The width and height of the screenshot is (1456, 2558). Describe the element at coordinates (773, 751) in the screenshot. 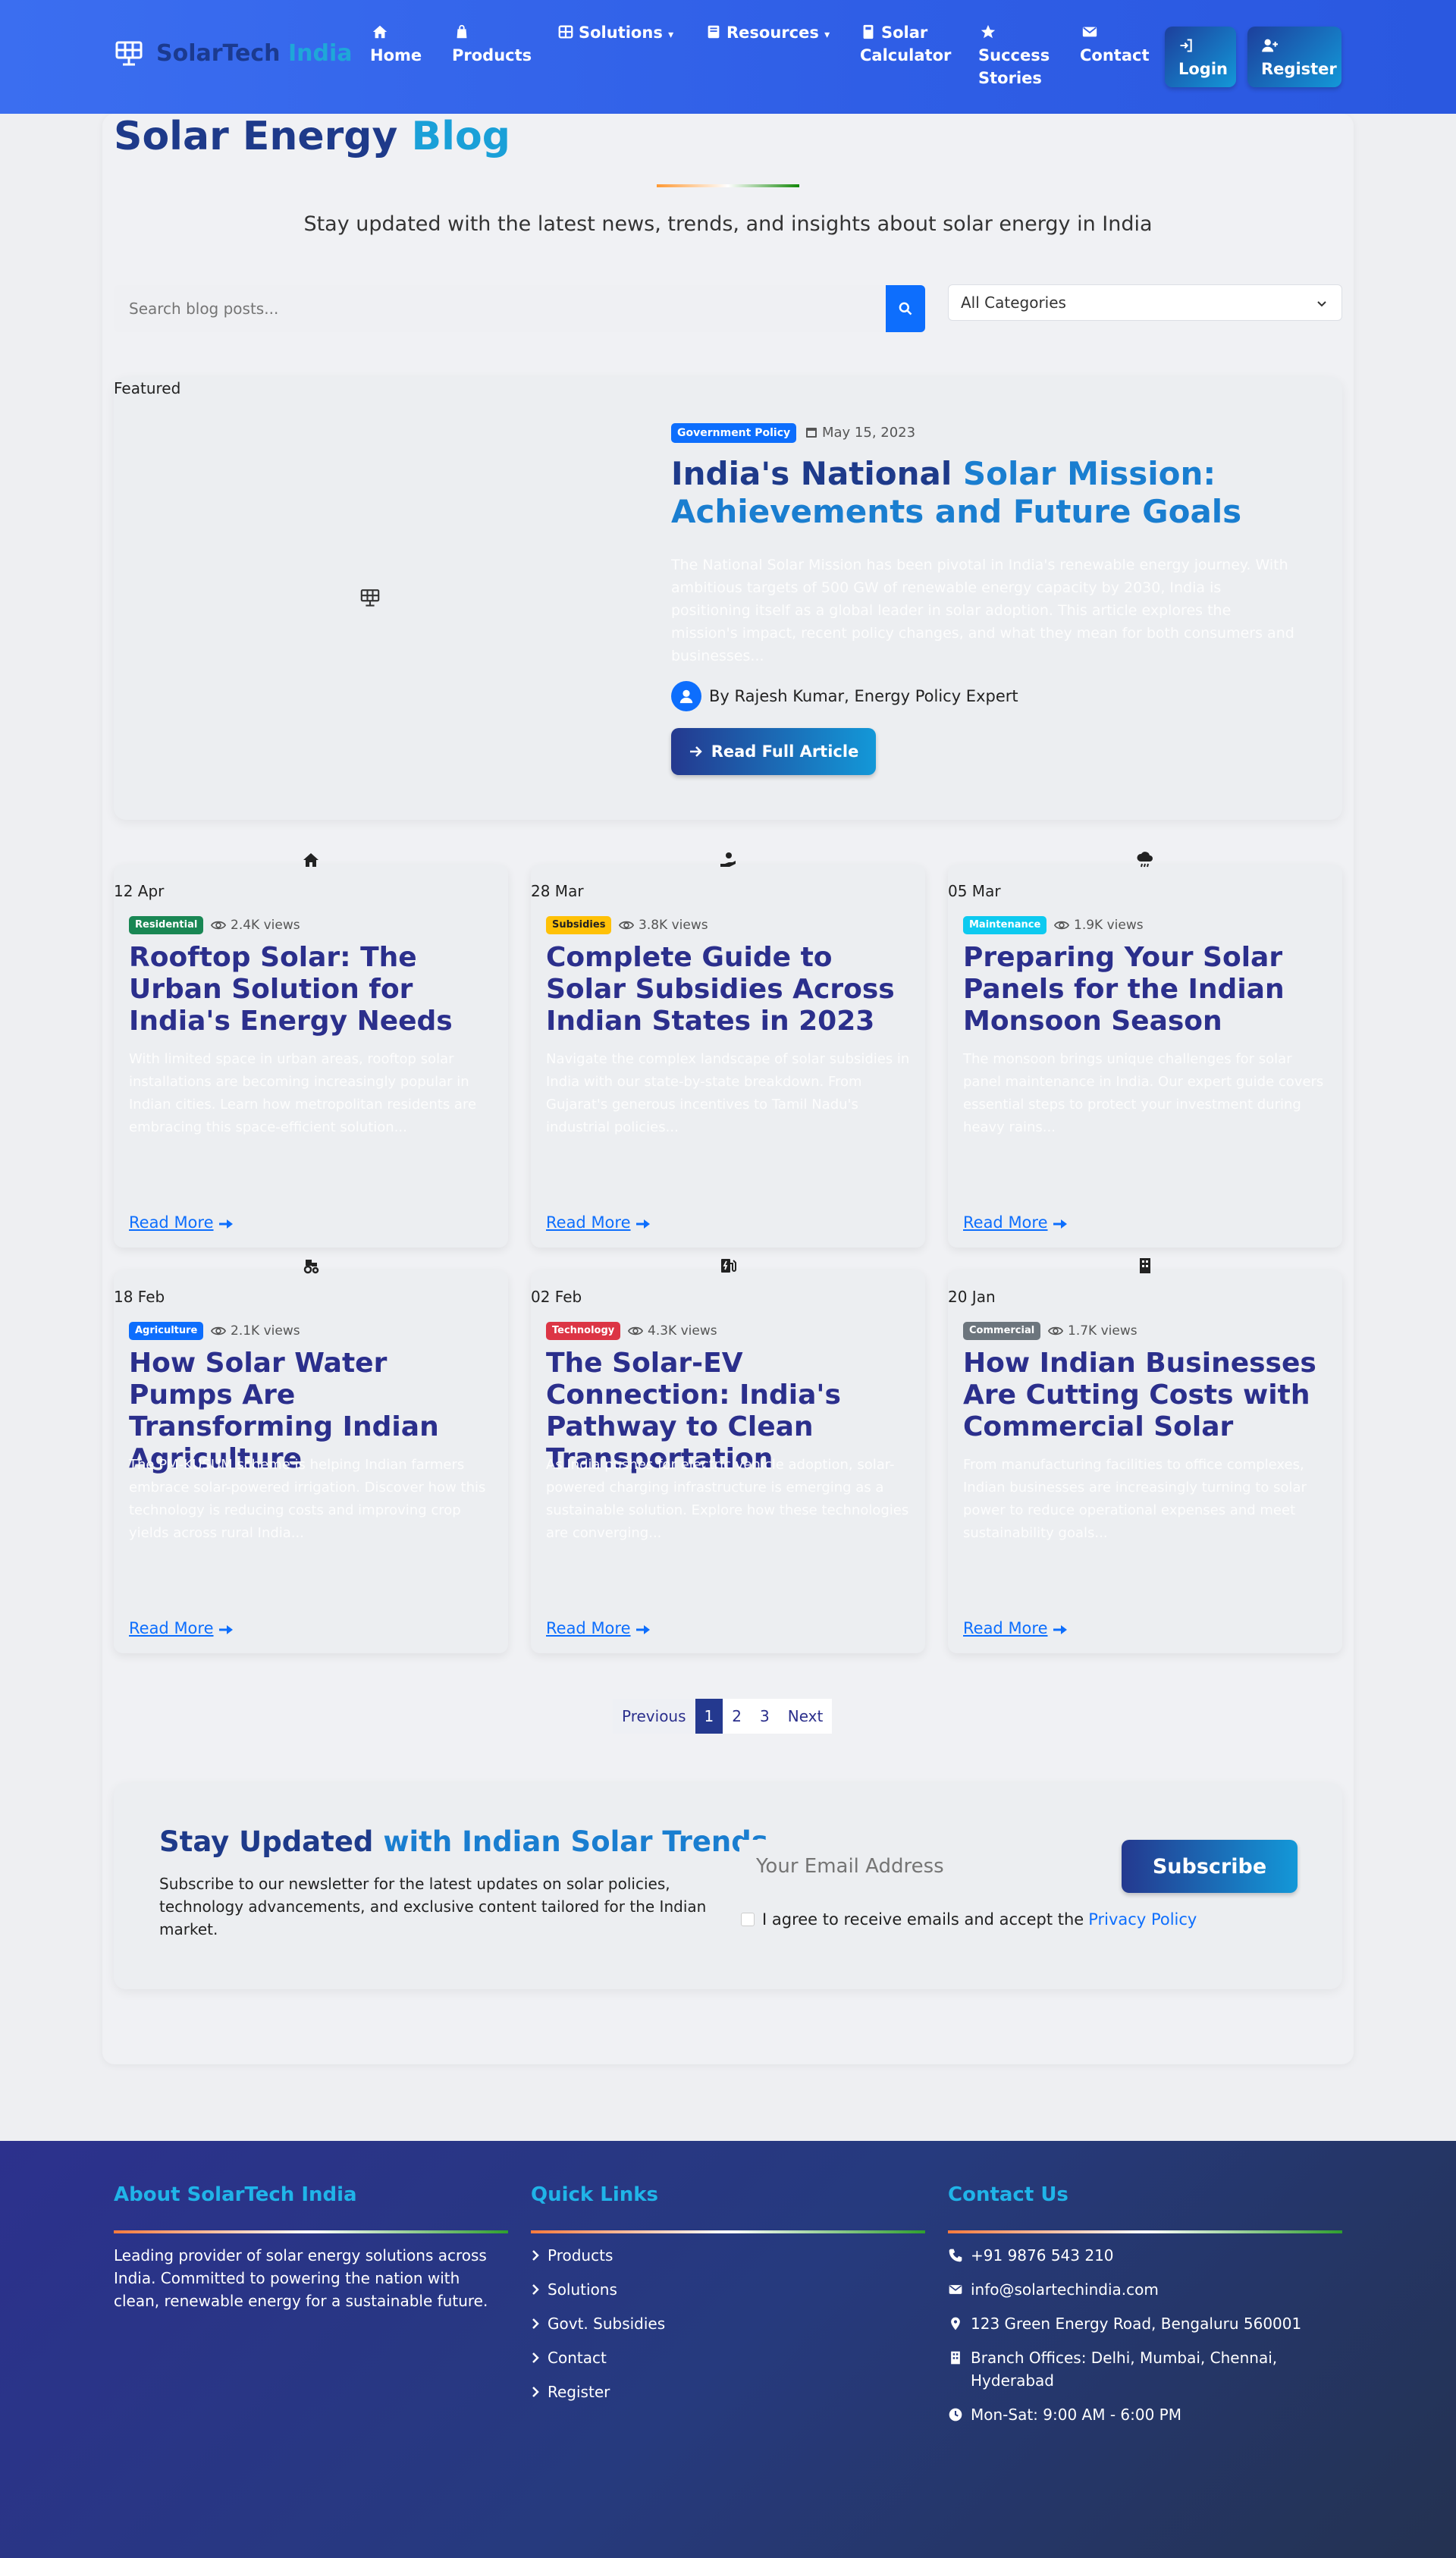

I see `read-full-article-button: Read Full Article` at that location.